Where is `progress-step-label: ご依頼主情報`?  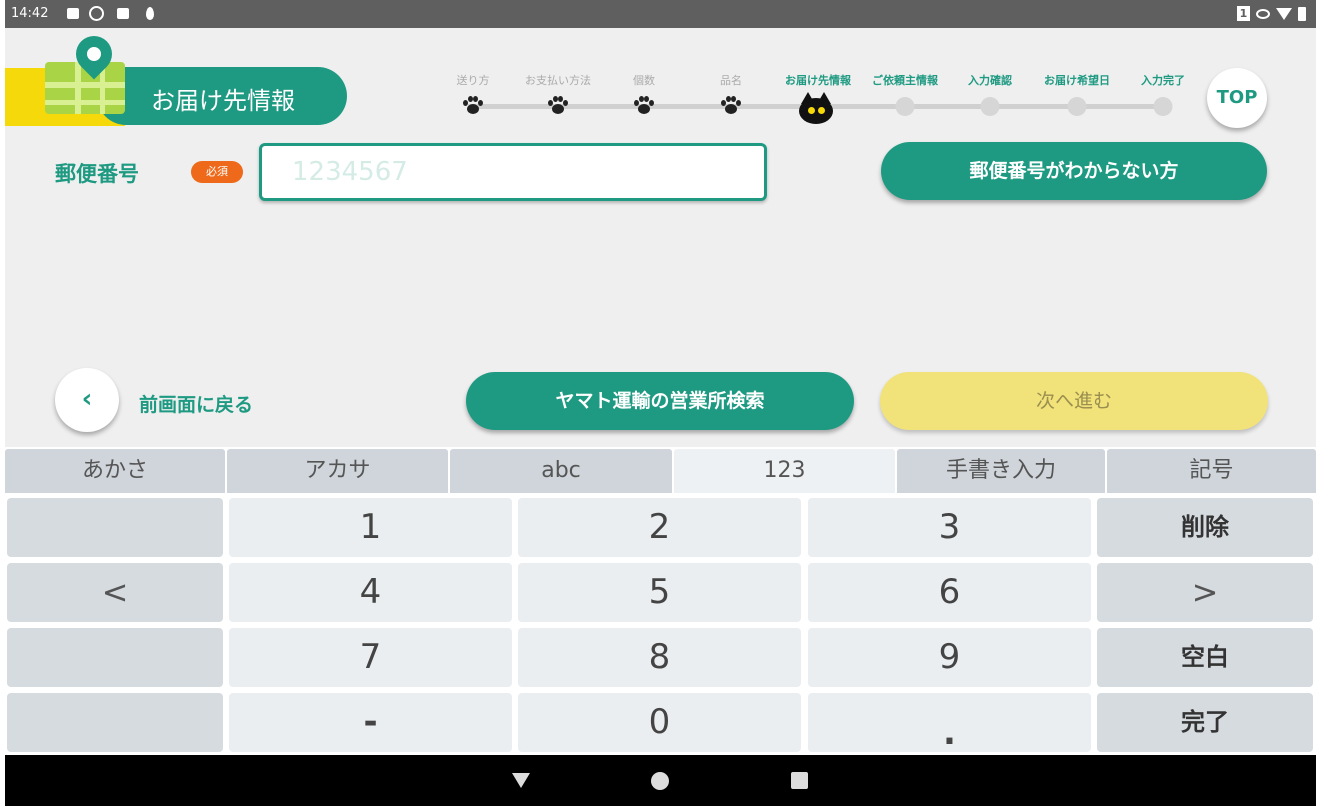
progress-step-label: ご依頼主情報 is located at coordinates (905, 80).